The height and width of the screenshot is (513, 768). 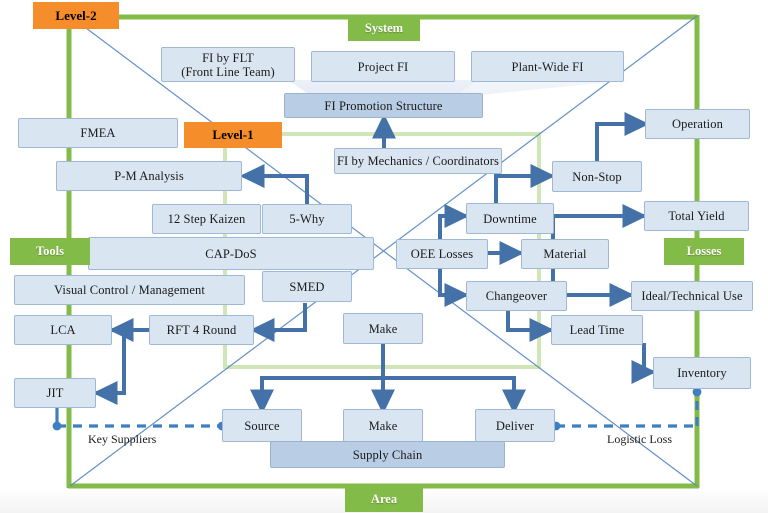 I want to click on node-cap-dos: CAP-DoS, so click(x=231, y=253).